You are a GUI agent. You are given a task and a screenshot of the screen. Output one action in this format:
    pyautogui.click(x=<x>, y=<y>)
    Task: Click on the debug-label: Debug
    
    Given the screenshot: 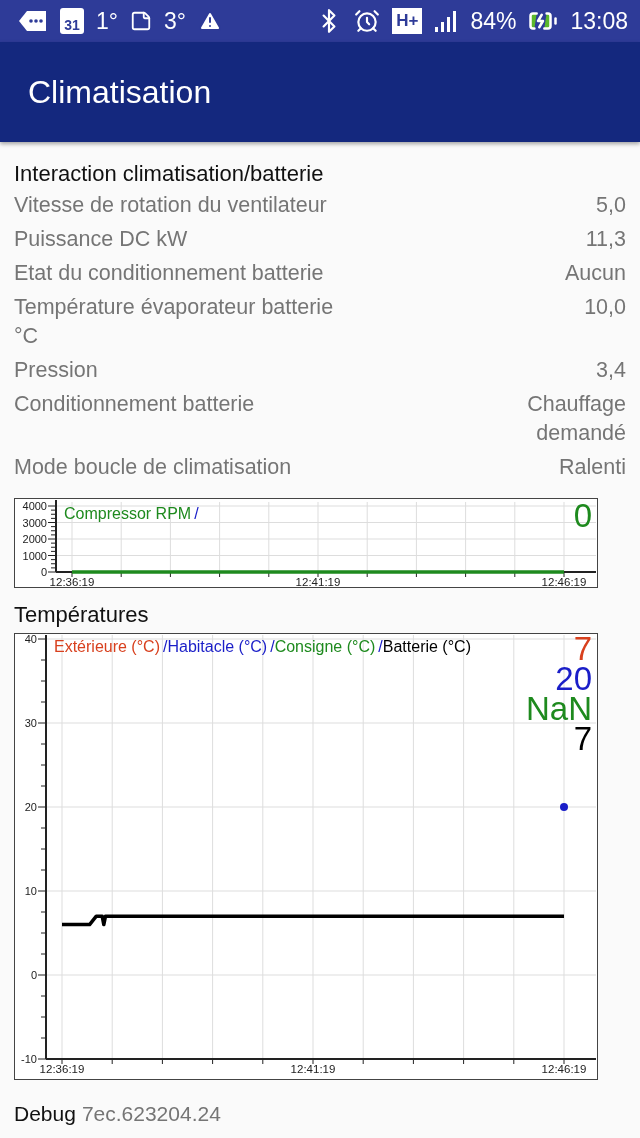 What is the action you would take?
    pyautogui.click(x=45, y=1114)
    